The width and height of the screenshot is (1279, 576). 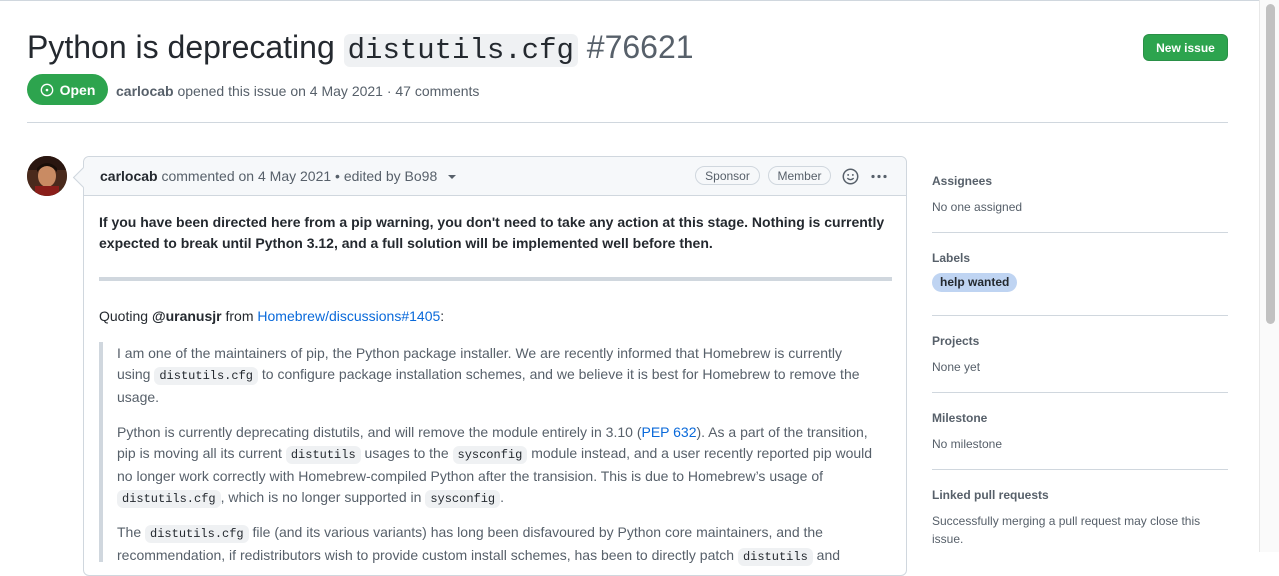 I want to click on quoting-from: from, so click(x=239, y=316).